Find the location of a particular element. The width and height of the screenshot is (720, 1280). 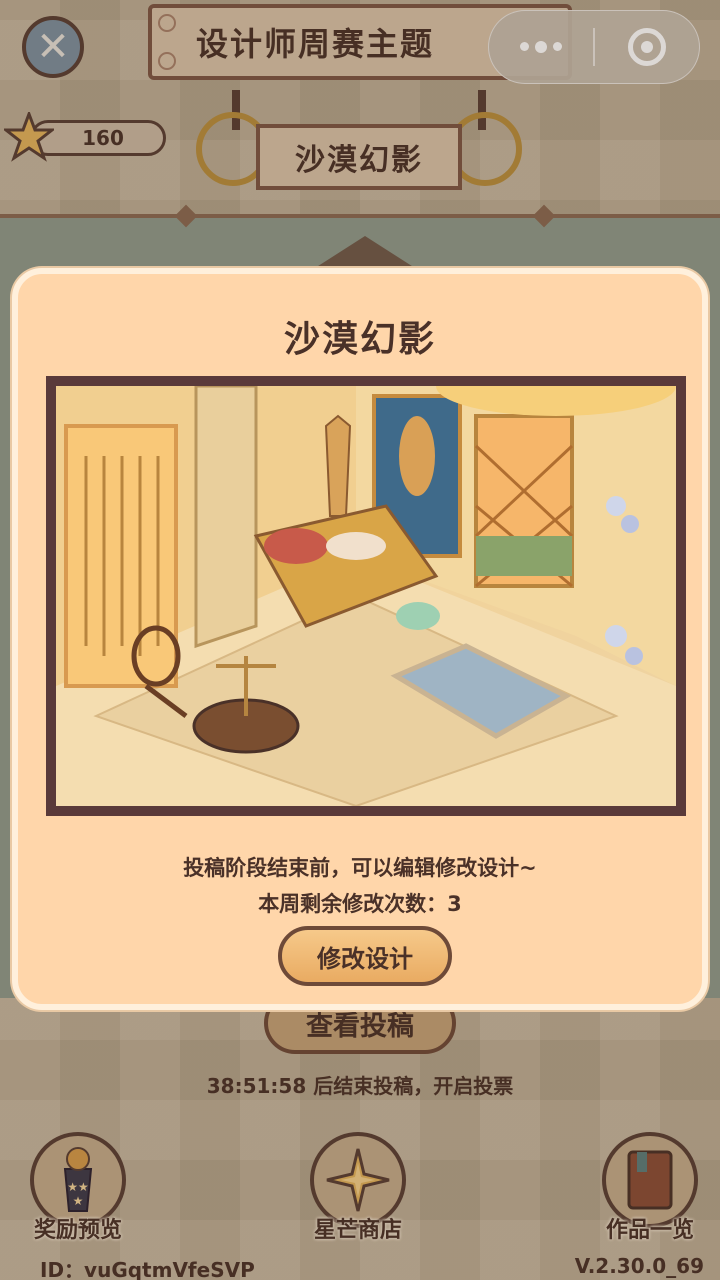

remaining-edits: 本周剩余修改次数：3 is located at coordinates (360, 904).